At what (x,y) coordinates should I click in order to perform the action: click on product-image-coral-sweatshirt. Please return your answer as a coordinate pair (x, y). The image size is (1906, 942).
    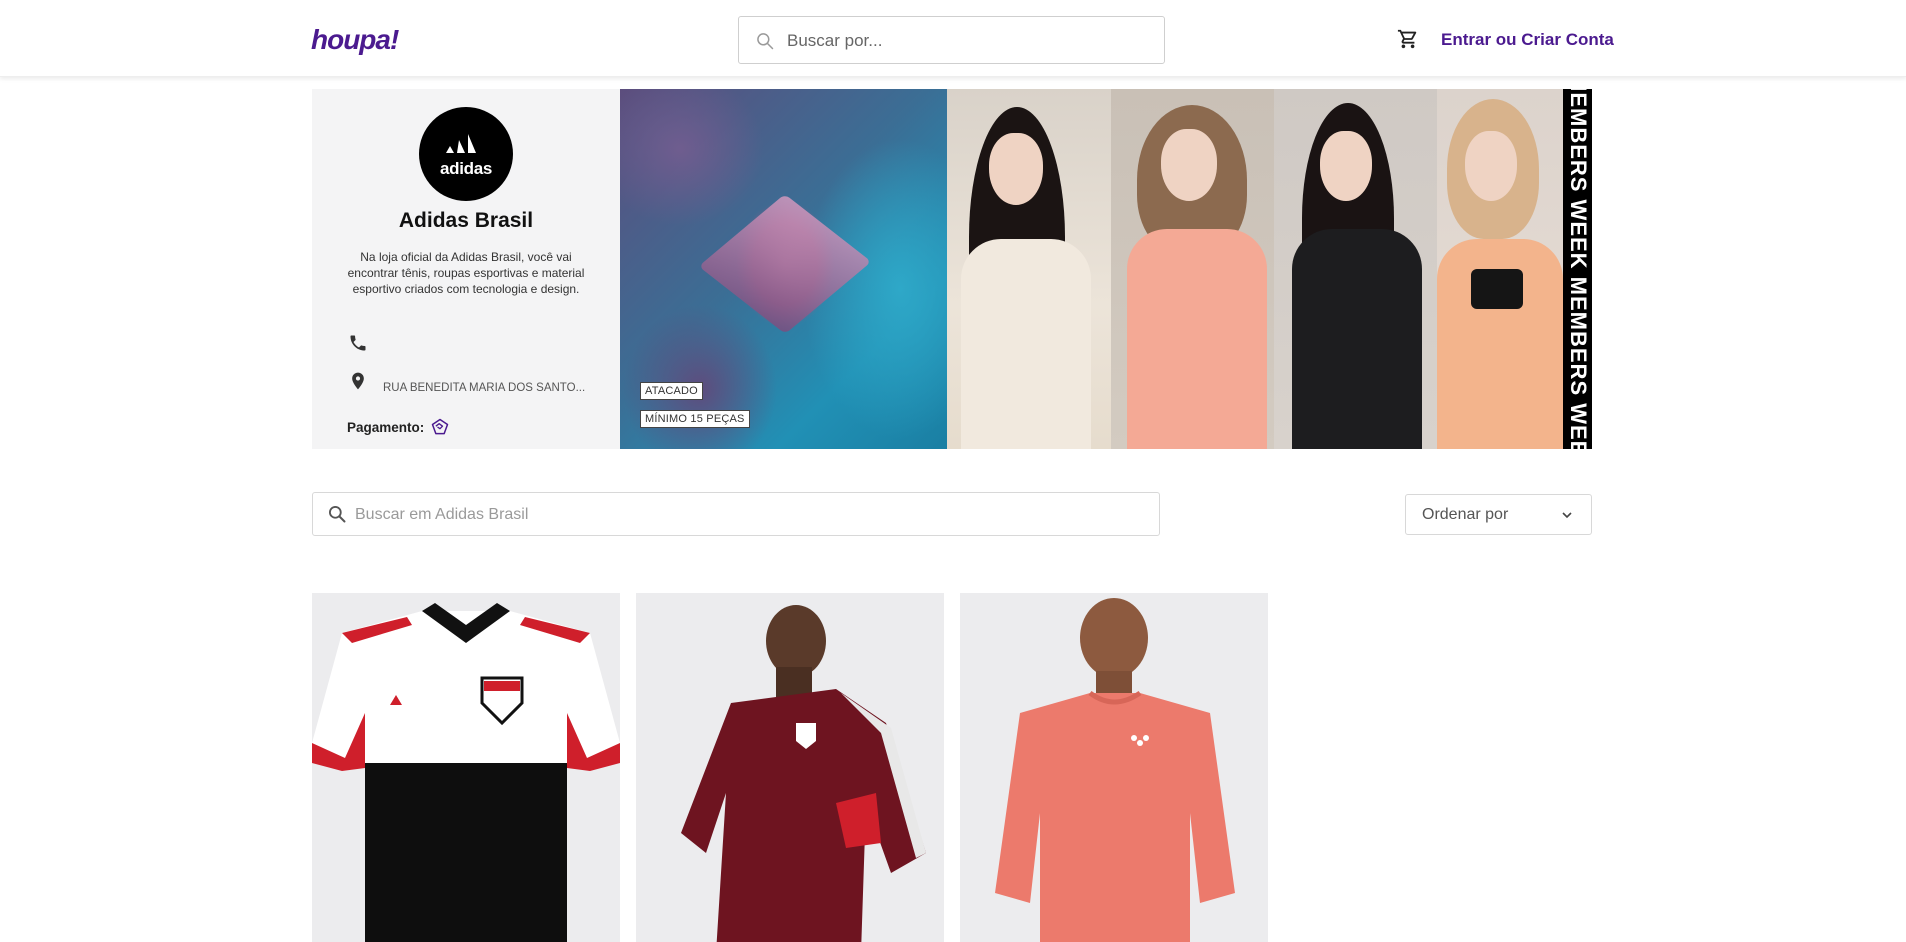
    Looking at the image, I should click on (1114, 767).